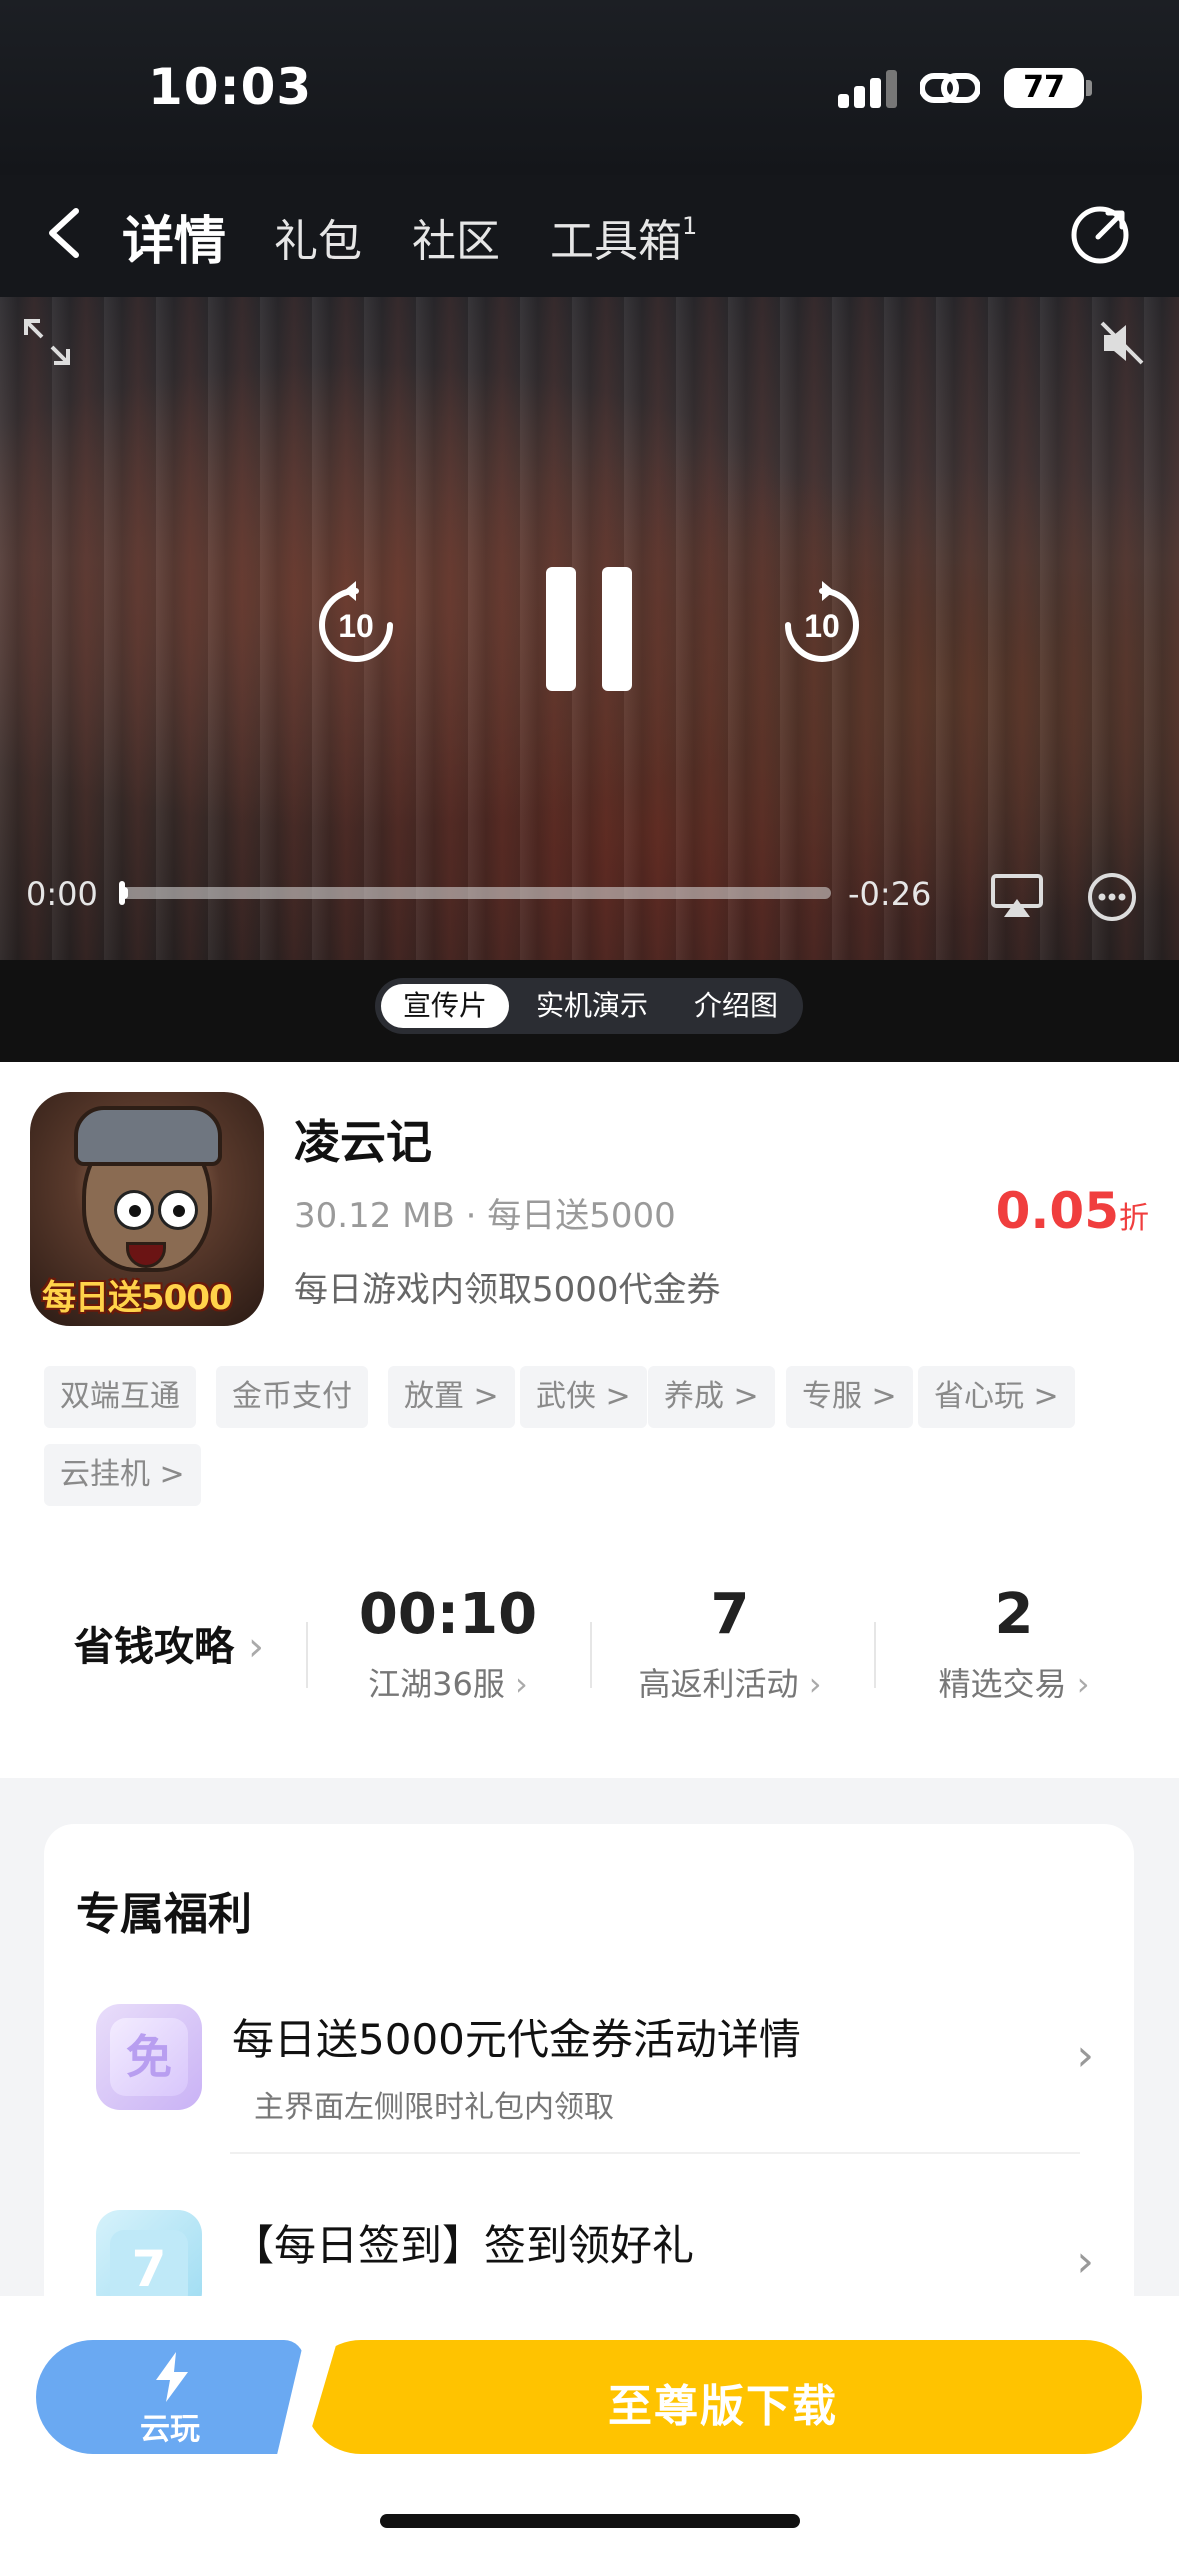  I want to click on back-arrow-icon, so click(66, 233).